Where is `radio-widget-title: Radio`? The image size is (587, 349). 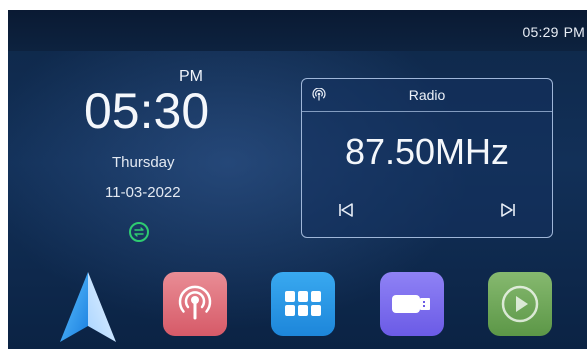
radio-widget-title: Radio is located at coordinates (427, 95).